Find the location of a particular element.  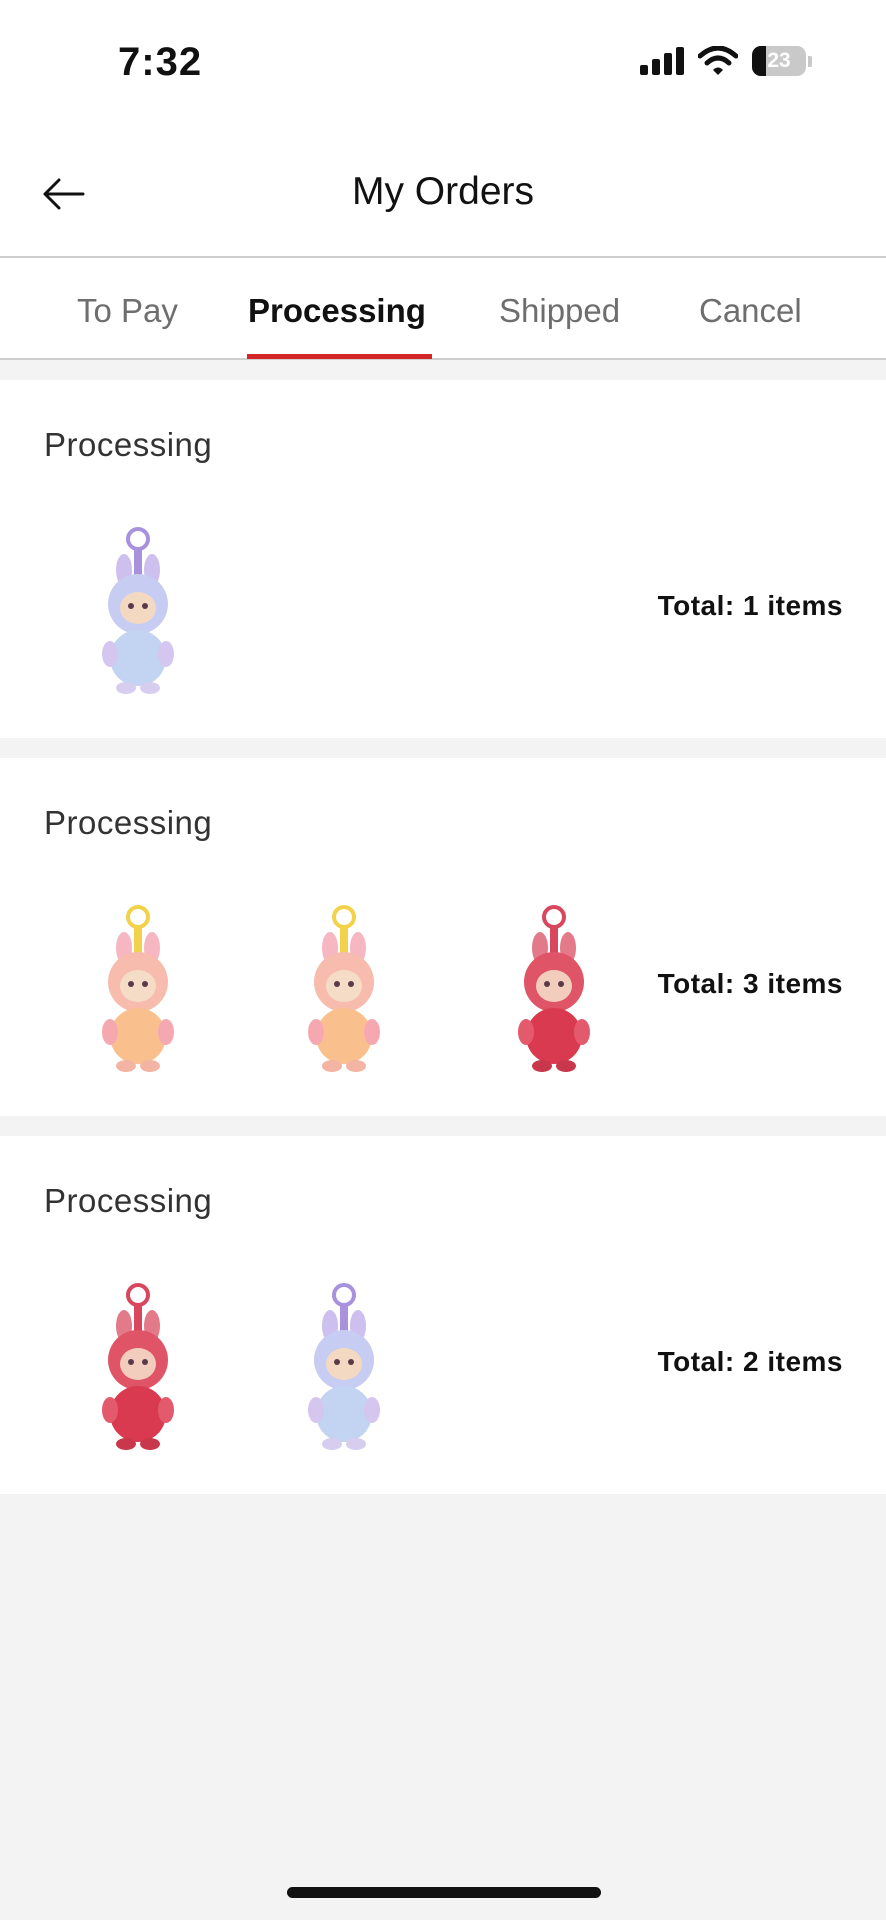

header: My Orders is located at coordinates (443, 194).